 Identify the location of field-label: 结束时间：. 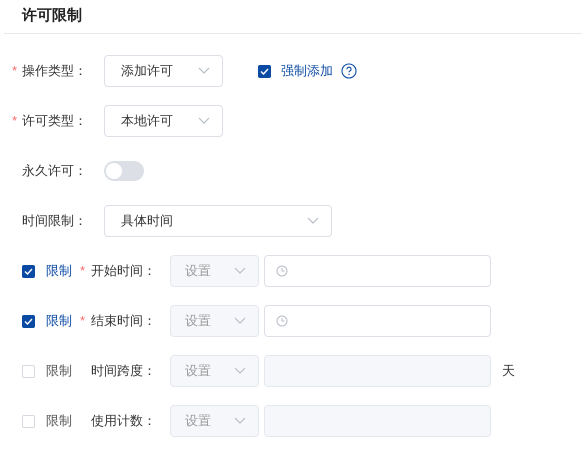
(123, 321).